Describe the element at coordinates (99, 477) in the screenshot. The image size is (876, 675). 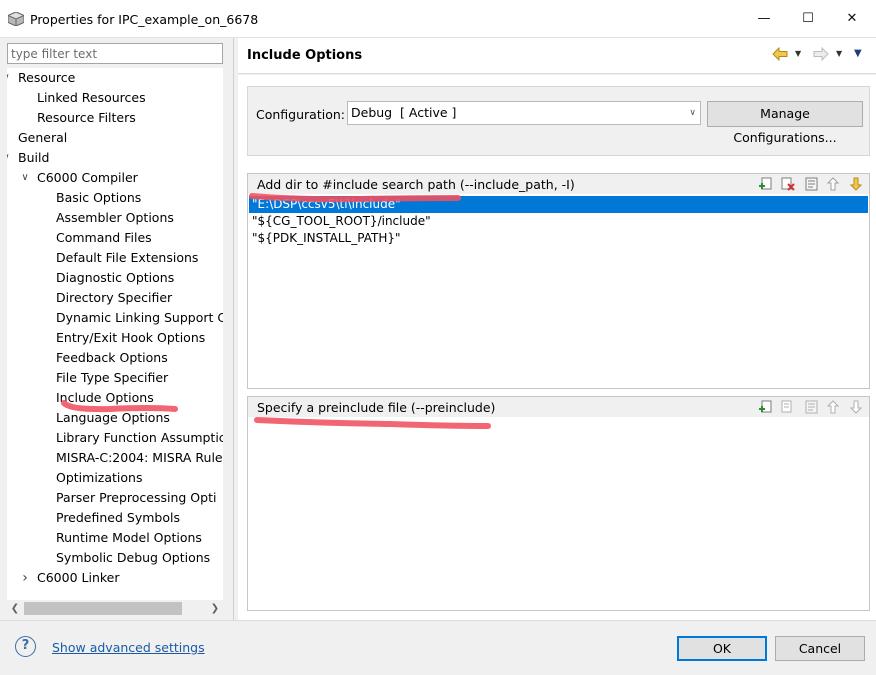
I see `tree-item-label: Optimizations` at that location.